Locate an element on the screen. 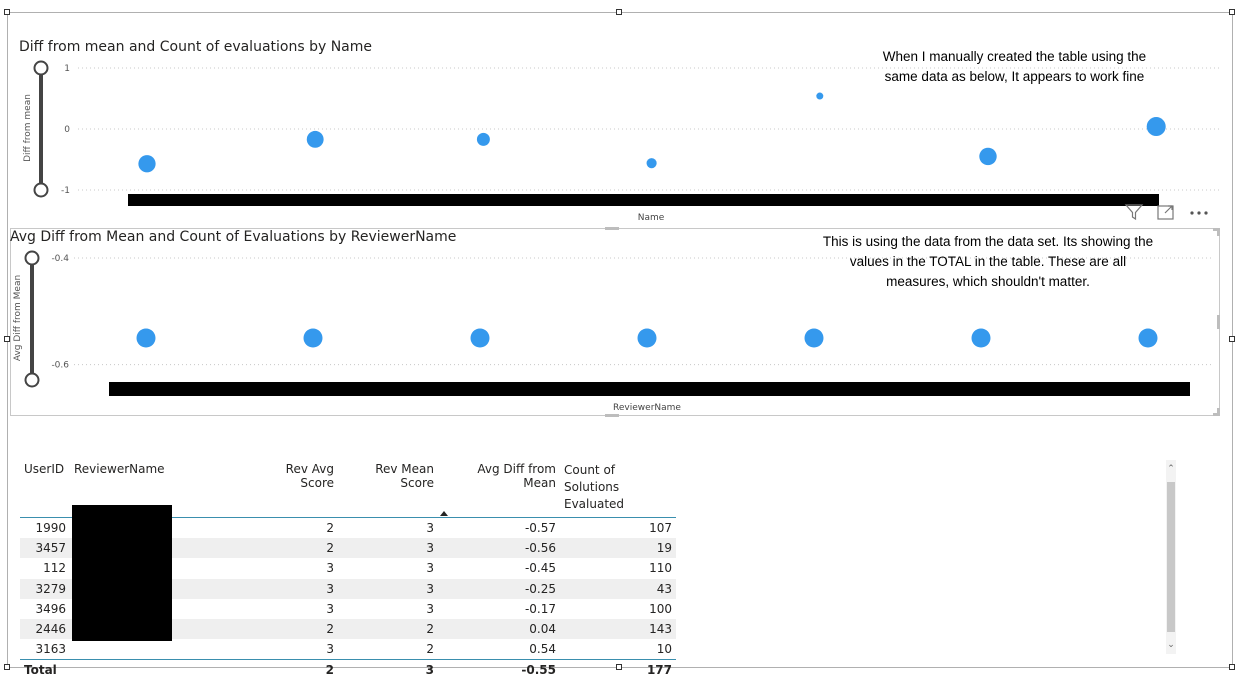 This screenshot has width=1243, height=680. cell-count: 143 is located at coordinates (618, 629).